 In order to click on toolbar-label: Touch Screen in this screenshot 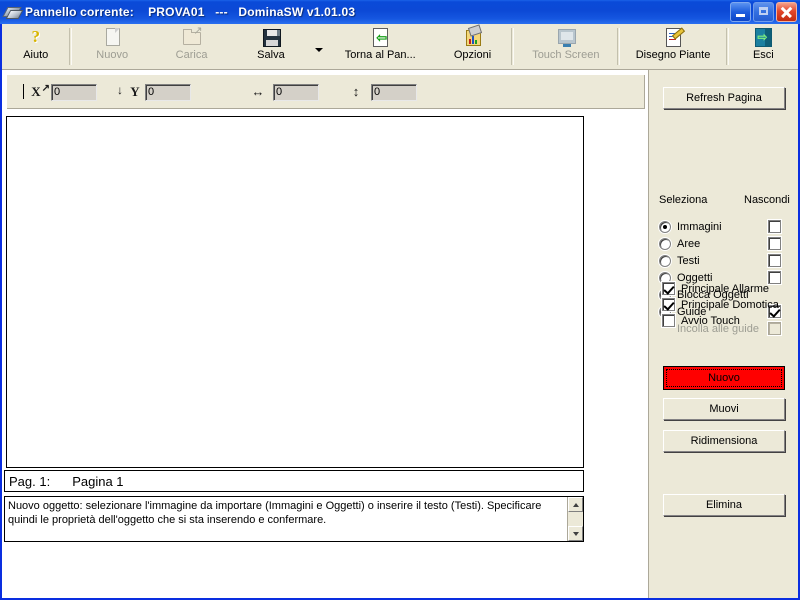, I will do `click(566, 55)`.